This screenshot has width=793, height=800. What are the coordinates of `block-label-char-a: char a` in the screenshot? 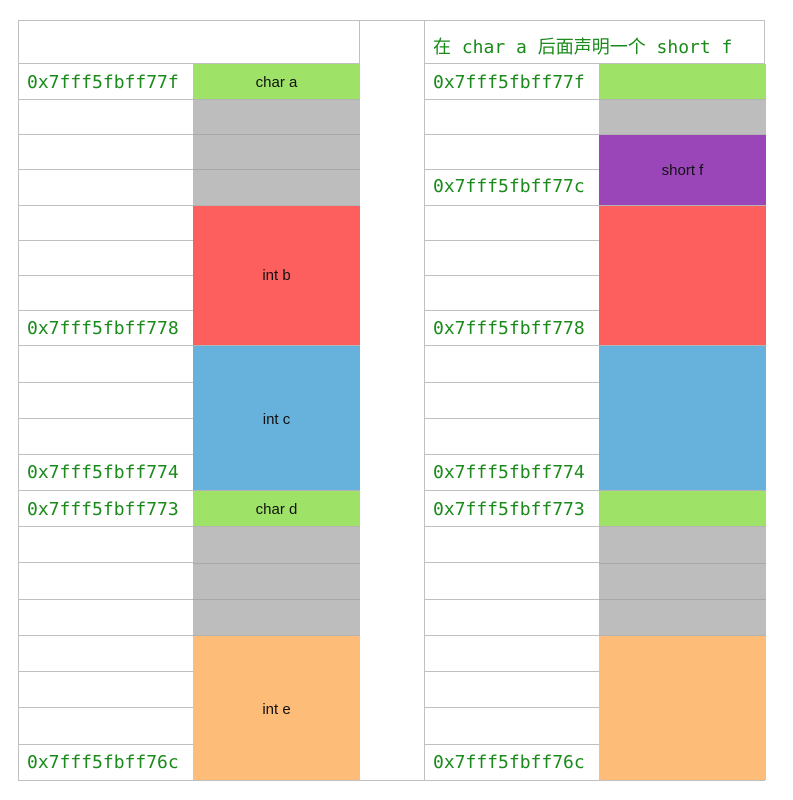 It's located at (276, 82).